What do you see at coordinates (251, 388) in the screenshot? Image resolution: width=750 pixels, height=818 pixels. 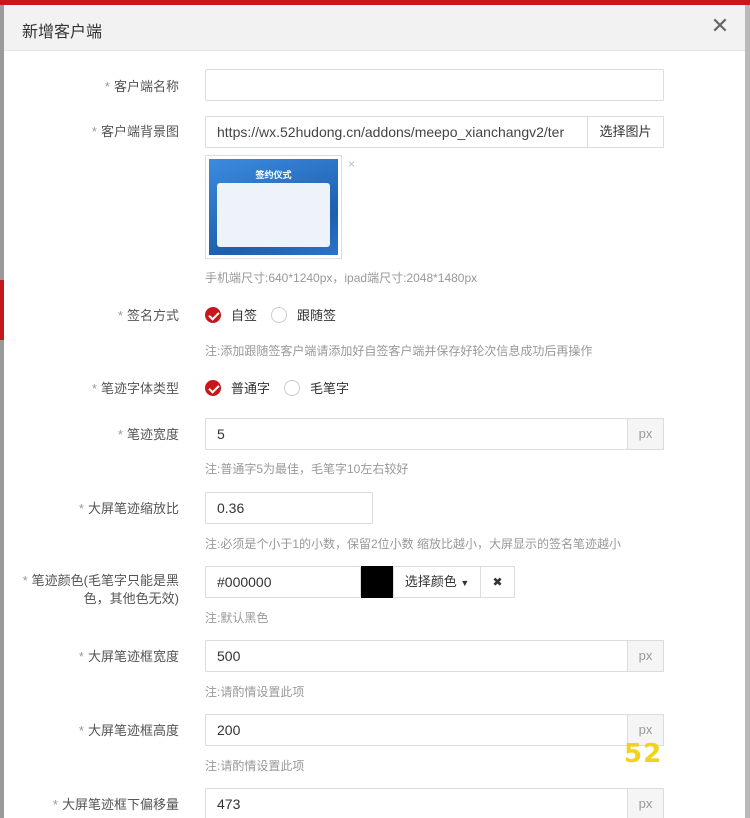 I see `font-type-normal-label: 普通字` at bounding box center [251, 388].